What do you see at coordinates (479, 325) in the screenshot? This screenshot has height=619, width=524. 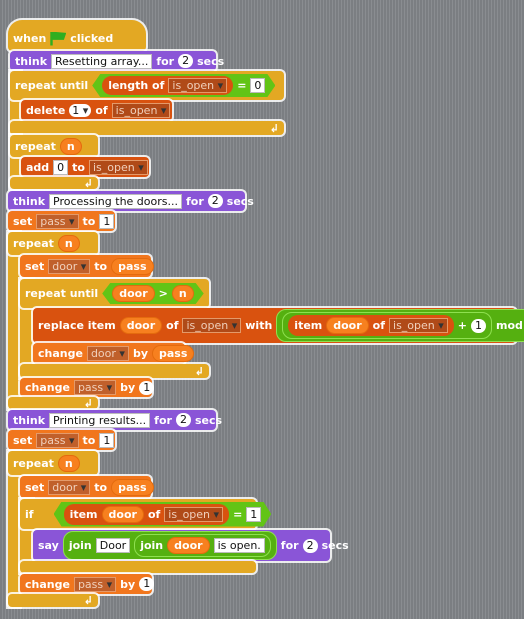 I see `addend-input: 1` at bounding box center [479, 325].